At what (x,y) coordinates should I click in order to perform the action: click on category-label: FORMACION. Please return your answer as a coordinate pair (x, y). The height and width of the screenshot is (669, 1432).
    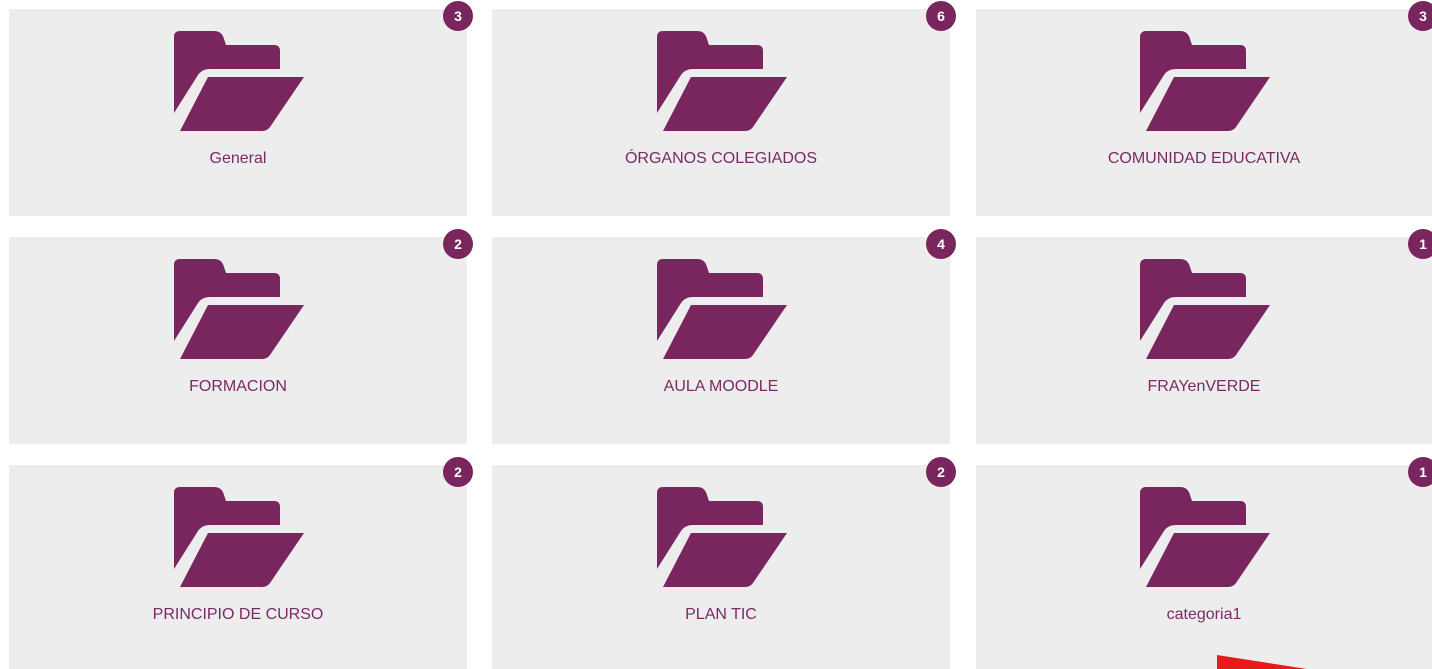
    Looking at the image, I should click on (238, 386).